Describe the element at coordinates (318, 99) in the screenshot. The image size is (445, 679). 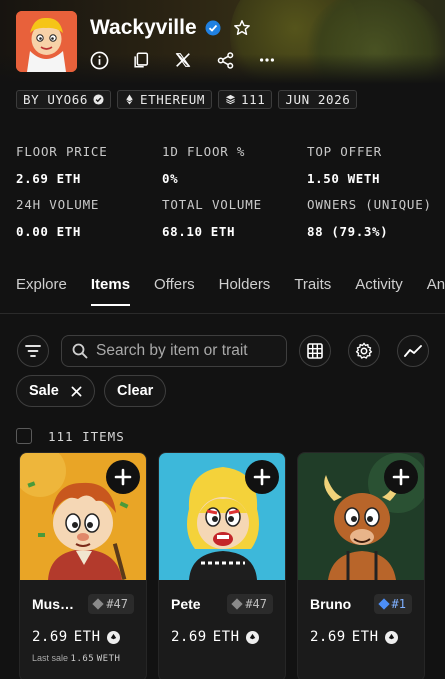
I see `created-date-chip: JUN 2026` at that location.